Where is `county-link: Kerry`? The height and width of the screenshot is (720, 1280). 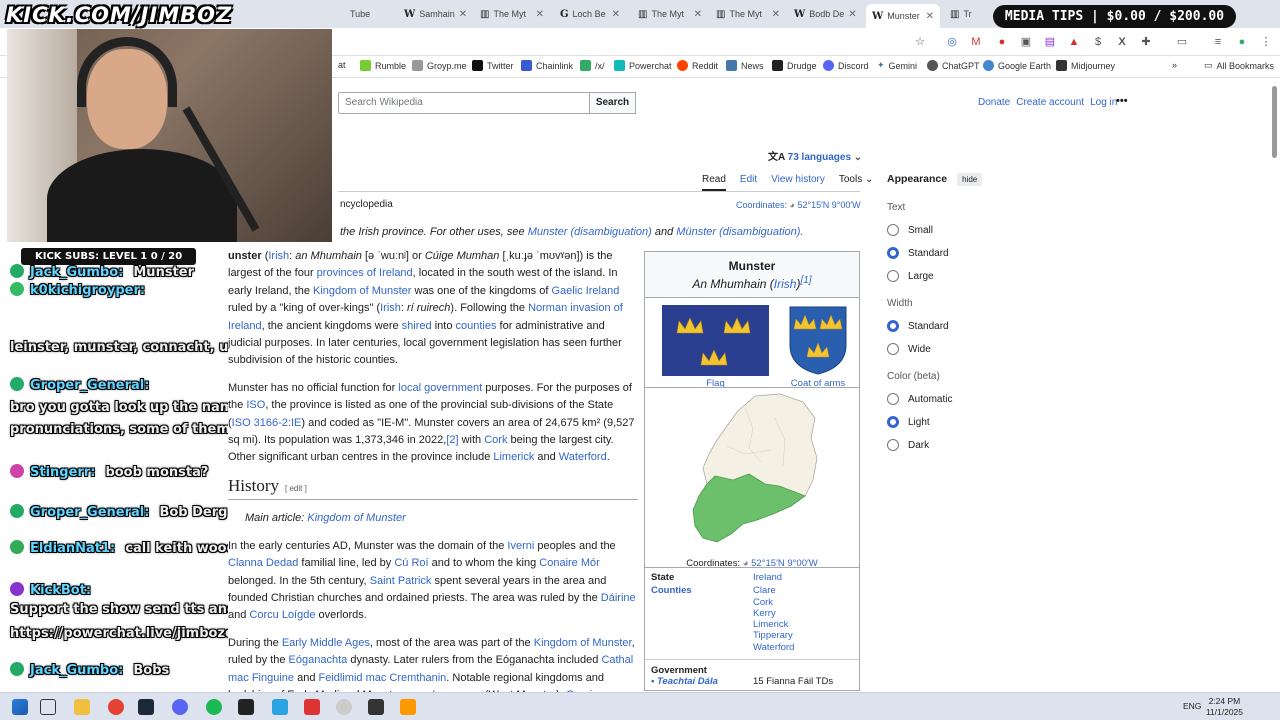 county-link: Kerry is located at coordinates (764, 613).